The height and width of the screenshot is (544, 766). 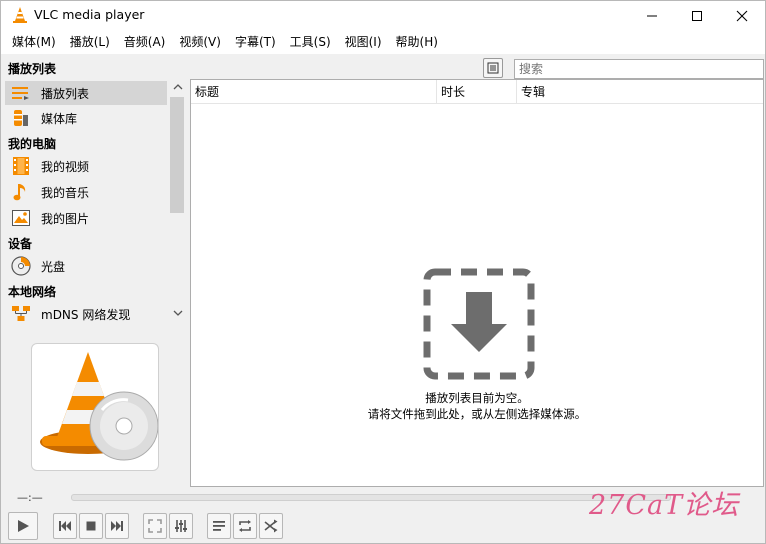 I want to click on playlist-column-header: 标题 时长 专辑, so click(x=477, y=92).